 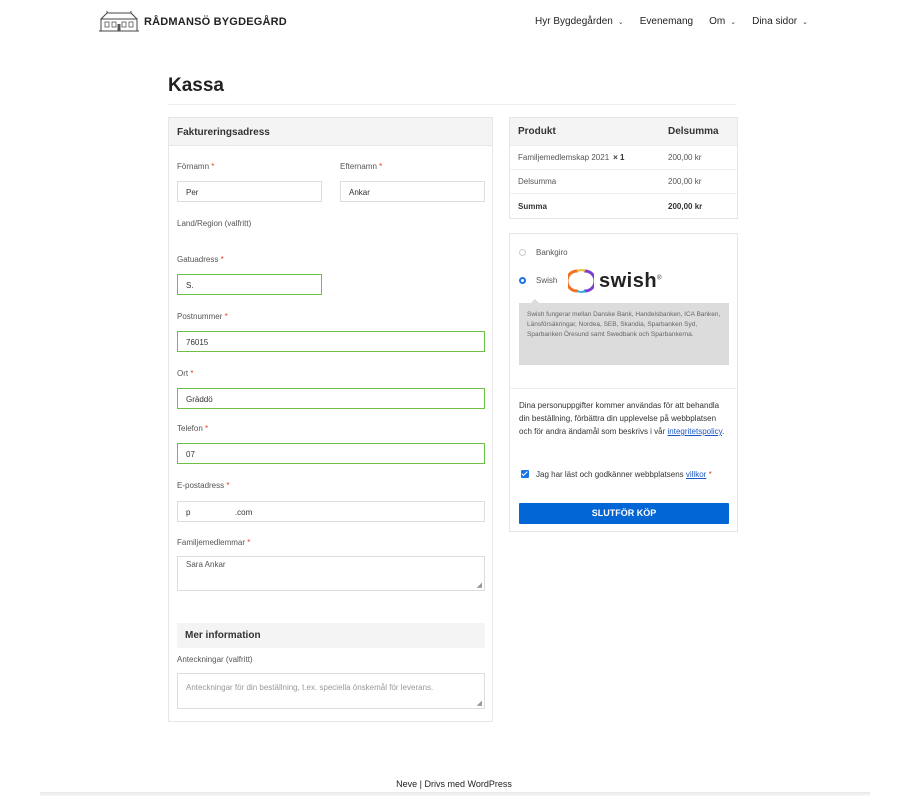 What do you see at coordinates (358, 166) in the screenshot?
I see `label-text: Efternamn` at bounding box center [358, 166].